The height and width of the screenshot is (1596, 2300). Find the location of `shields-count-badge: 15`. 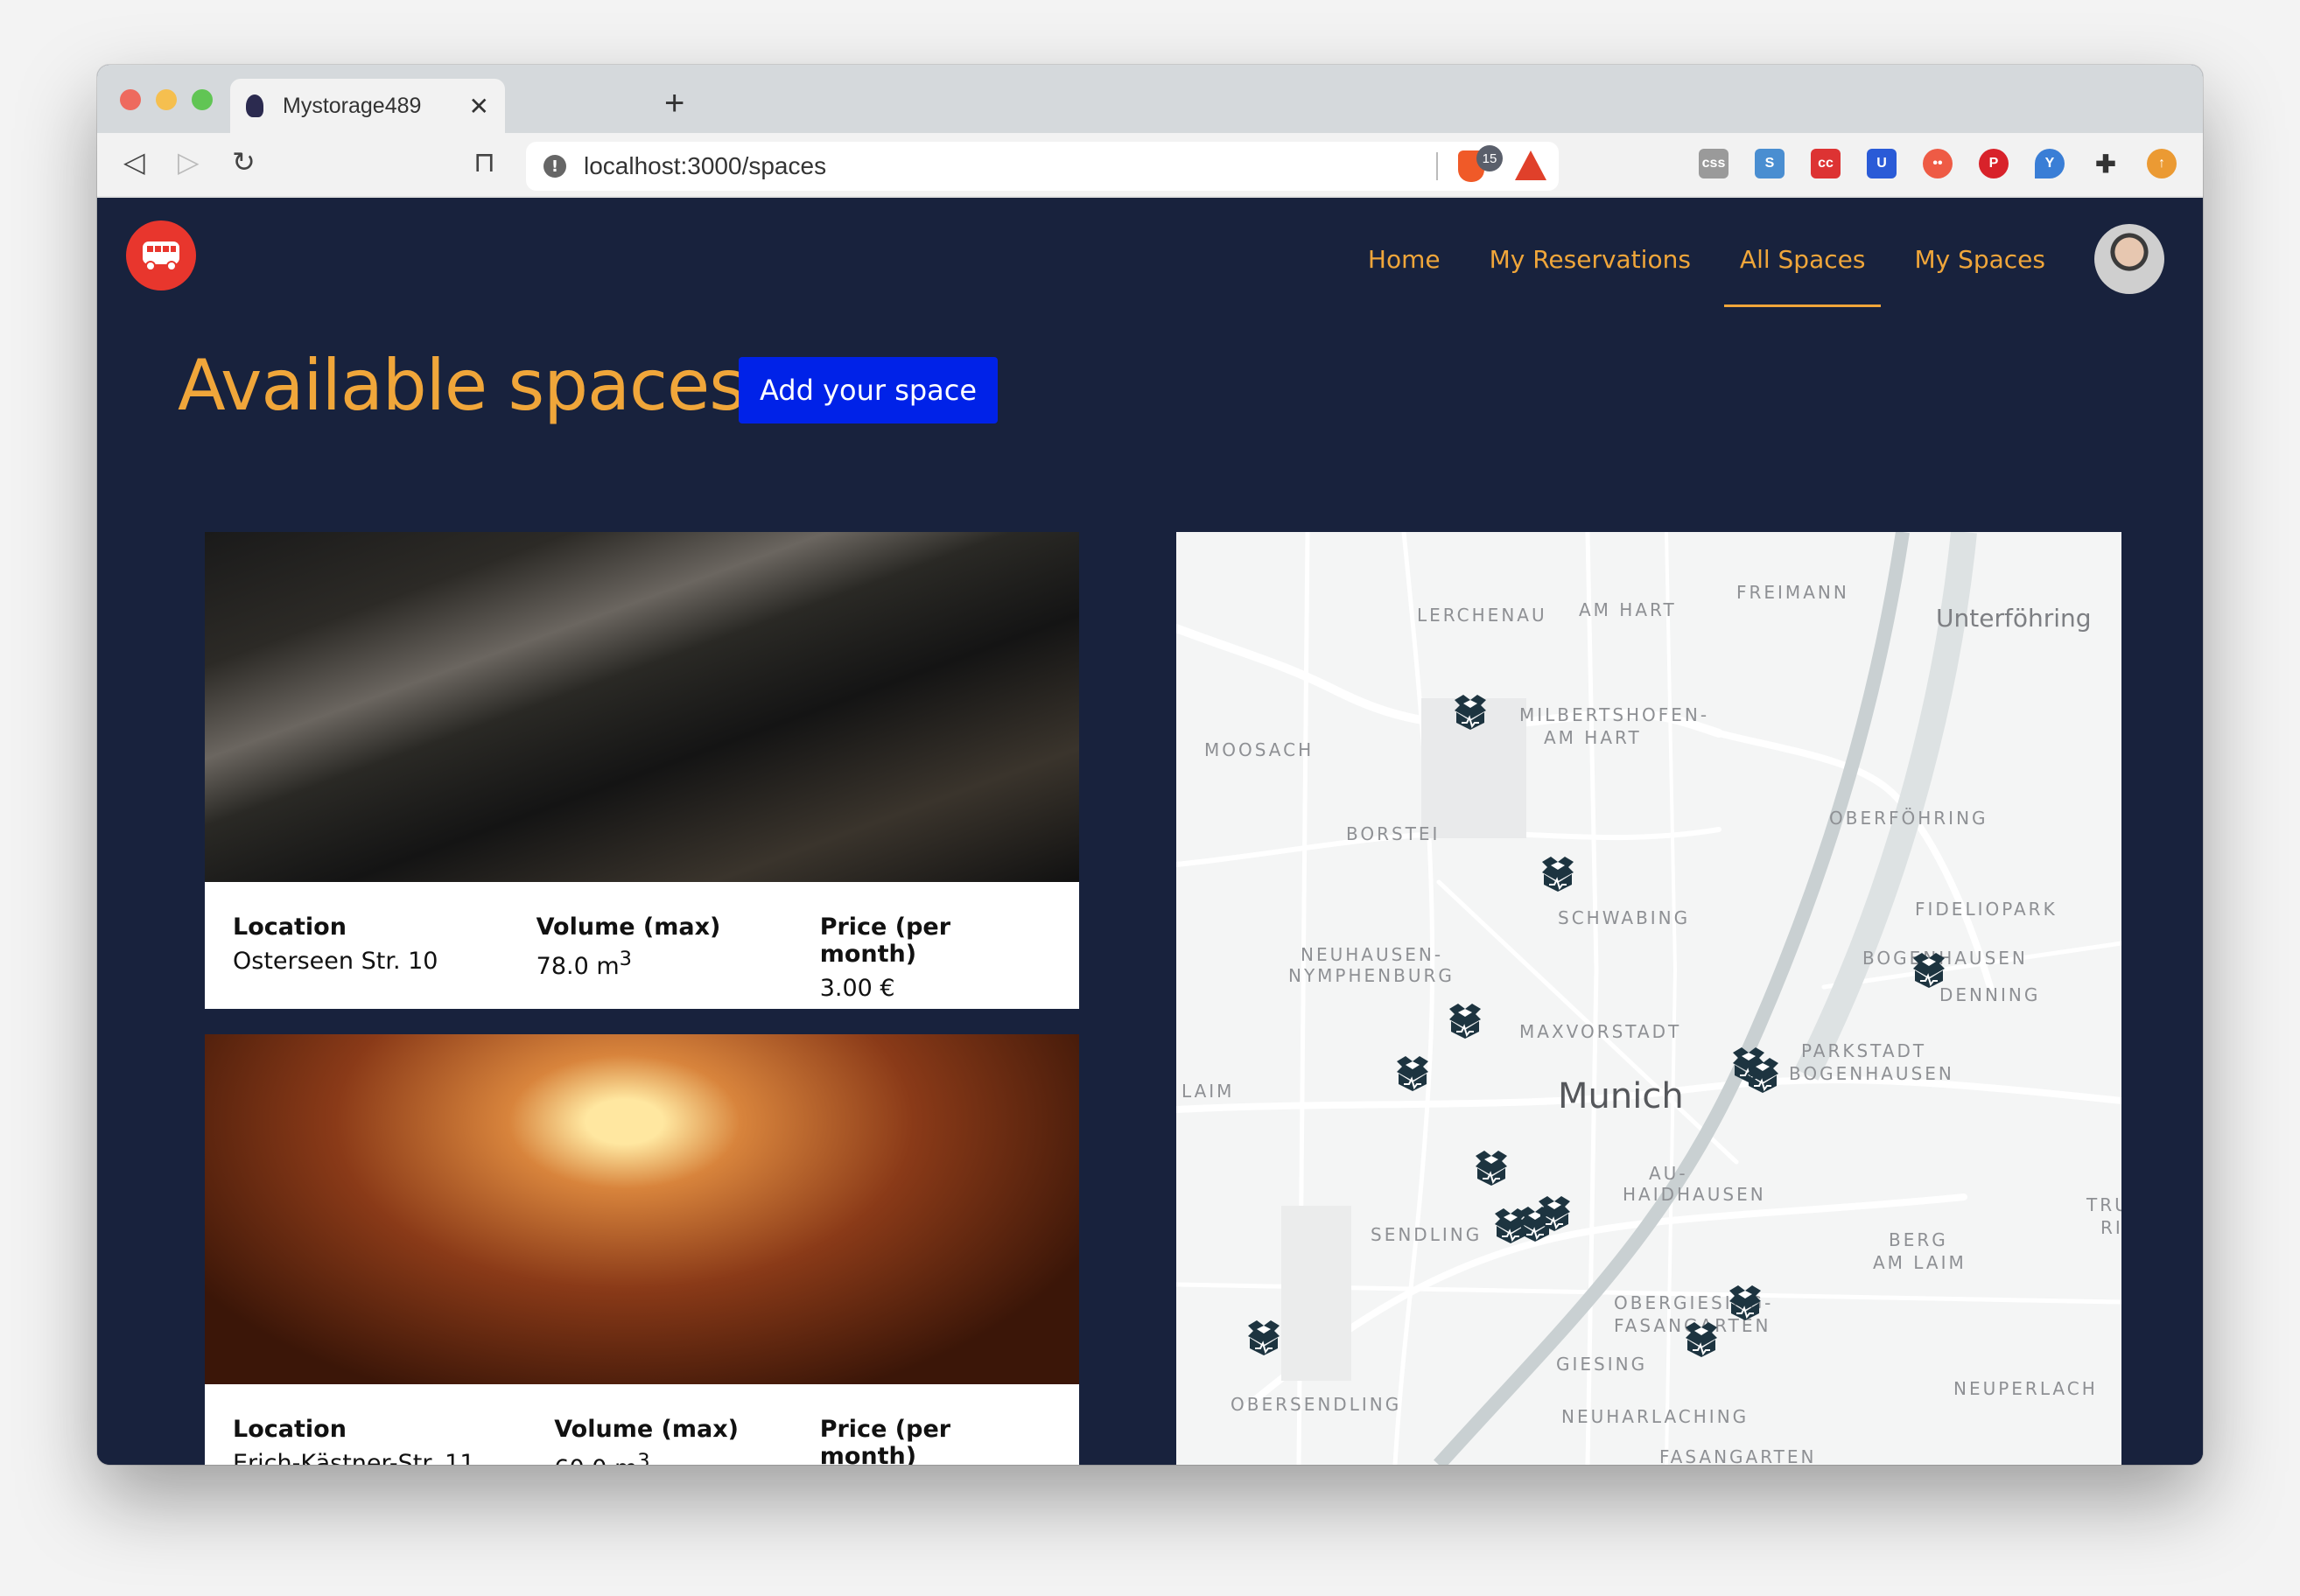

shields-count-badge: 15 is located at coordinates (1489, 158).